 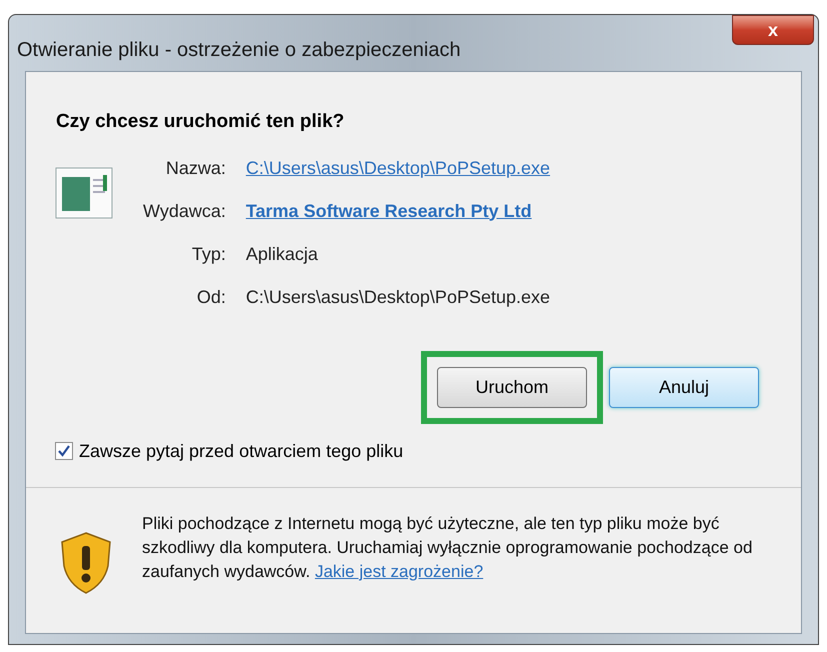 I want to click on application-icon, so click(x=84, y=192).